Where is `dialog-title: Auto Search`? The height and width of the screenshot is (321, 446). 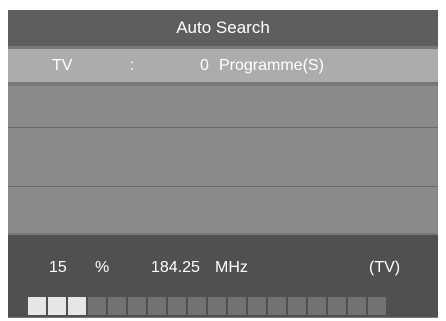 dialog-title: Auto Search is located at coordinates (223, 28).